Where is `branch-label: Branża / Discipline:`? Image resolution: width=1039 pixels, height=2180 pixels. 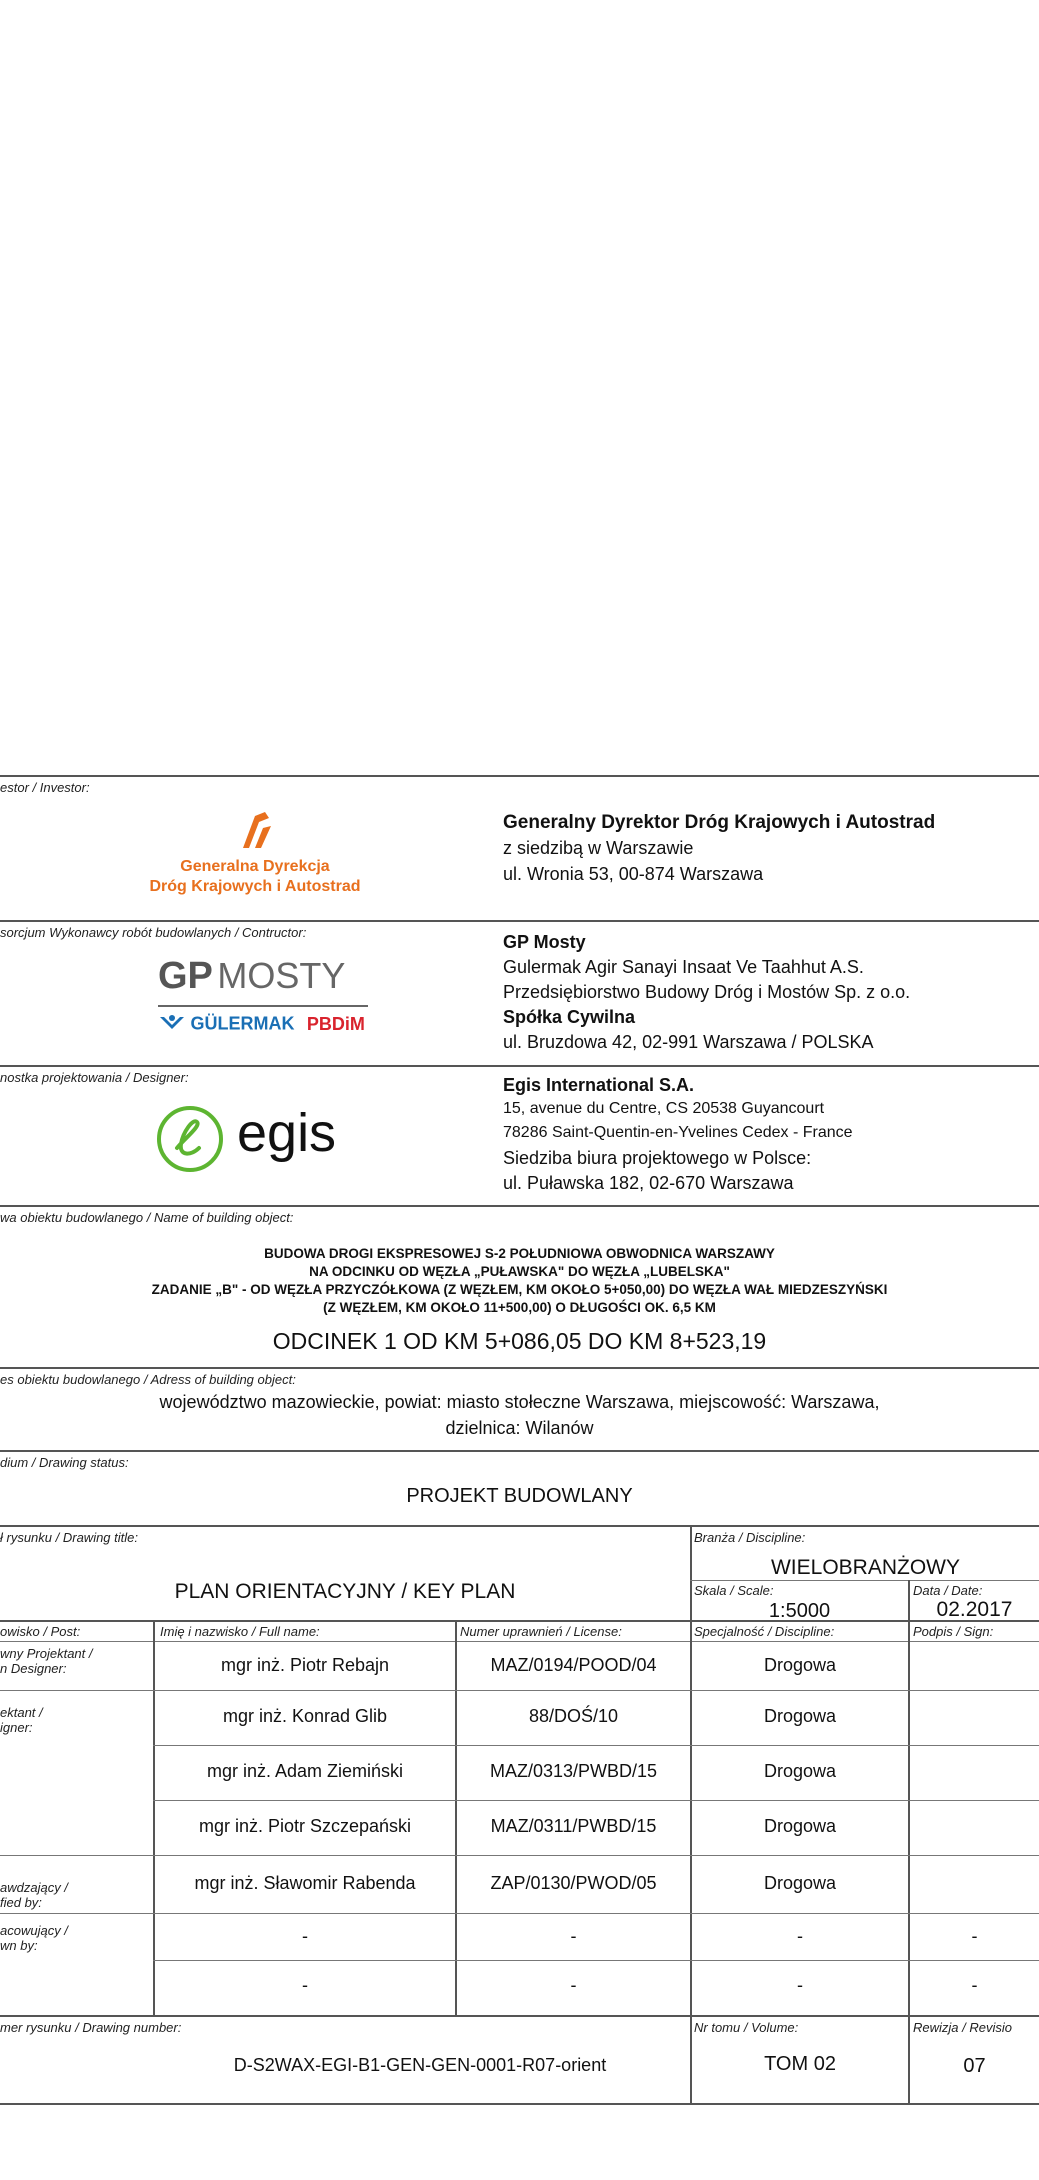 branch-label: Branża / Discipline: is located at coordinates (750, 1537).